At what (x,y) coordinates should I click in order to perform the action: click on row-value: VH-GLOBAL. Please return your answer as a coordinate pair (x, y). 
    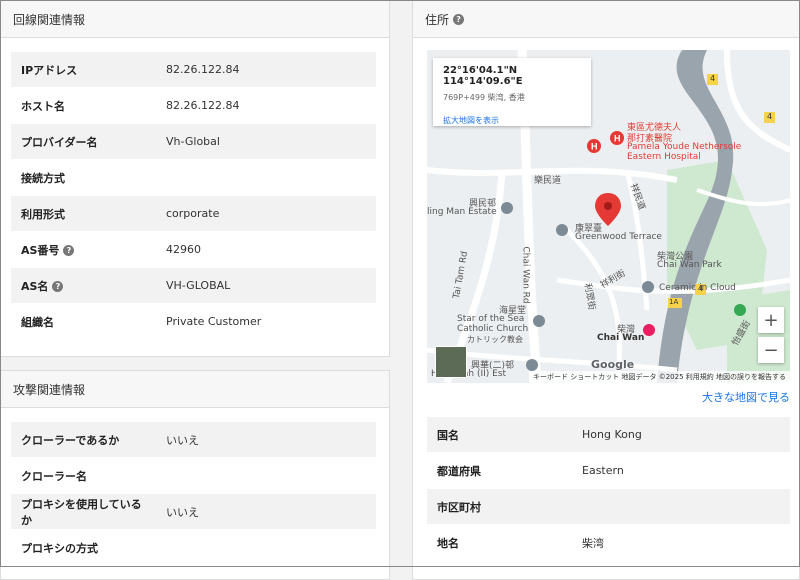
    Looking at the image, I should click on (266, 285).